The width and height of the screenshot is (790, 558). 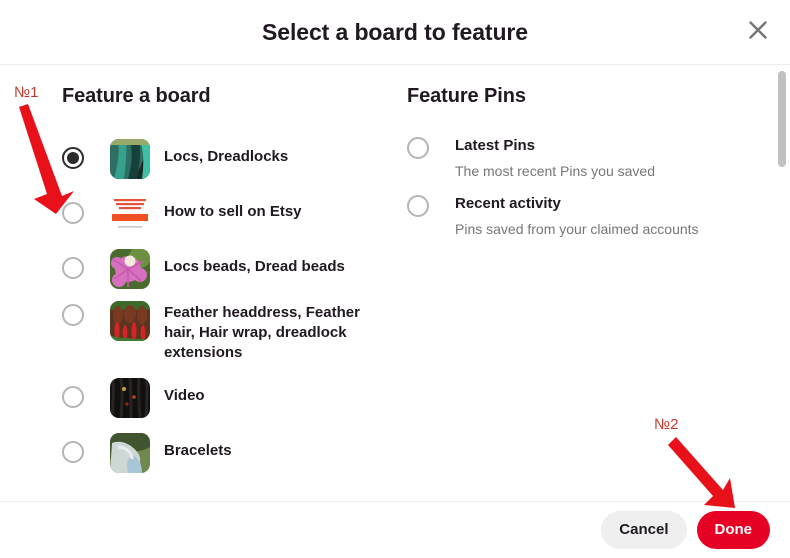 I want to click on board-option-bracelets: Bracelets, so click(x=228, y=451).